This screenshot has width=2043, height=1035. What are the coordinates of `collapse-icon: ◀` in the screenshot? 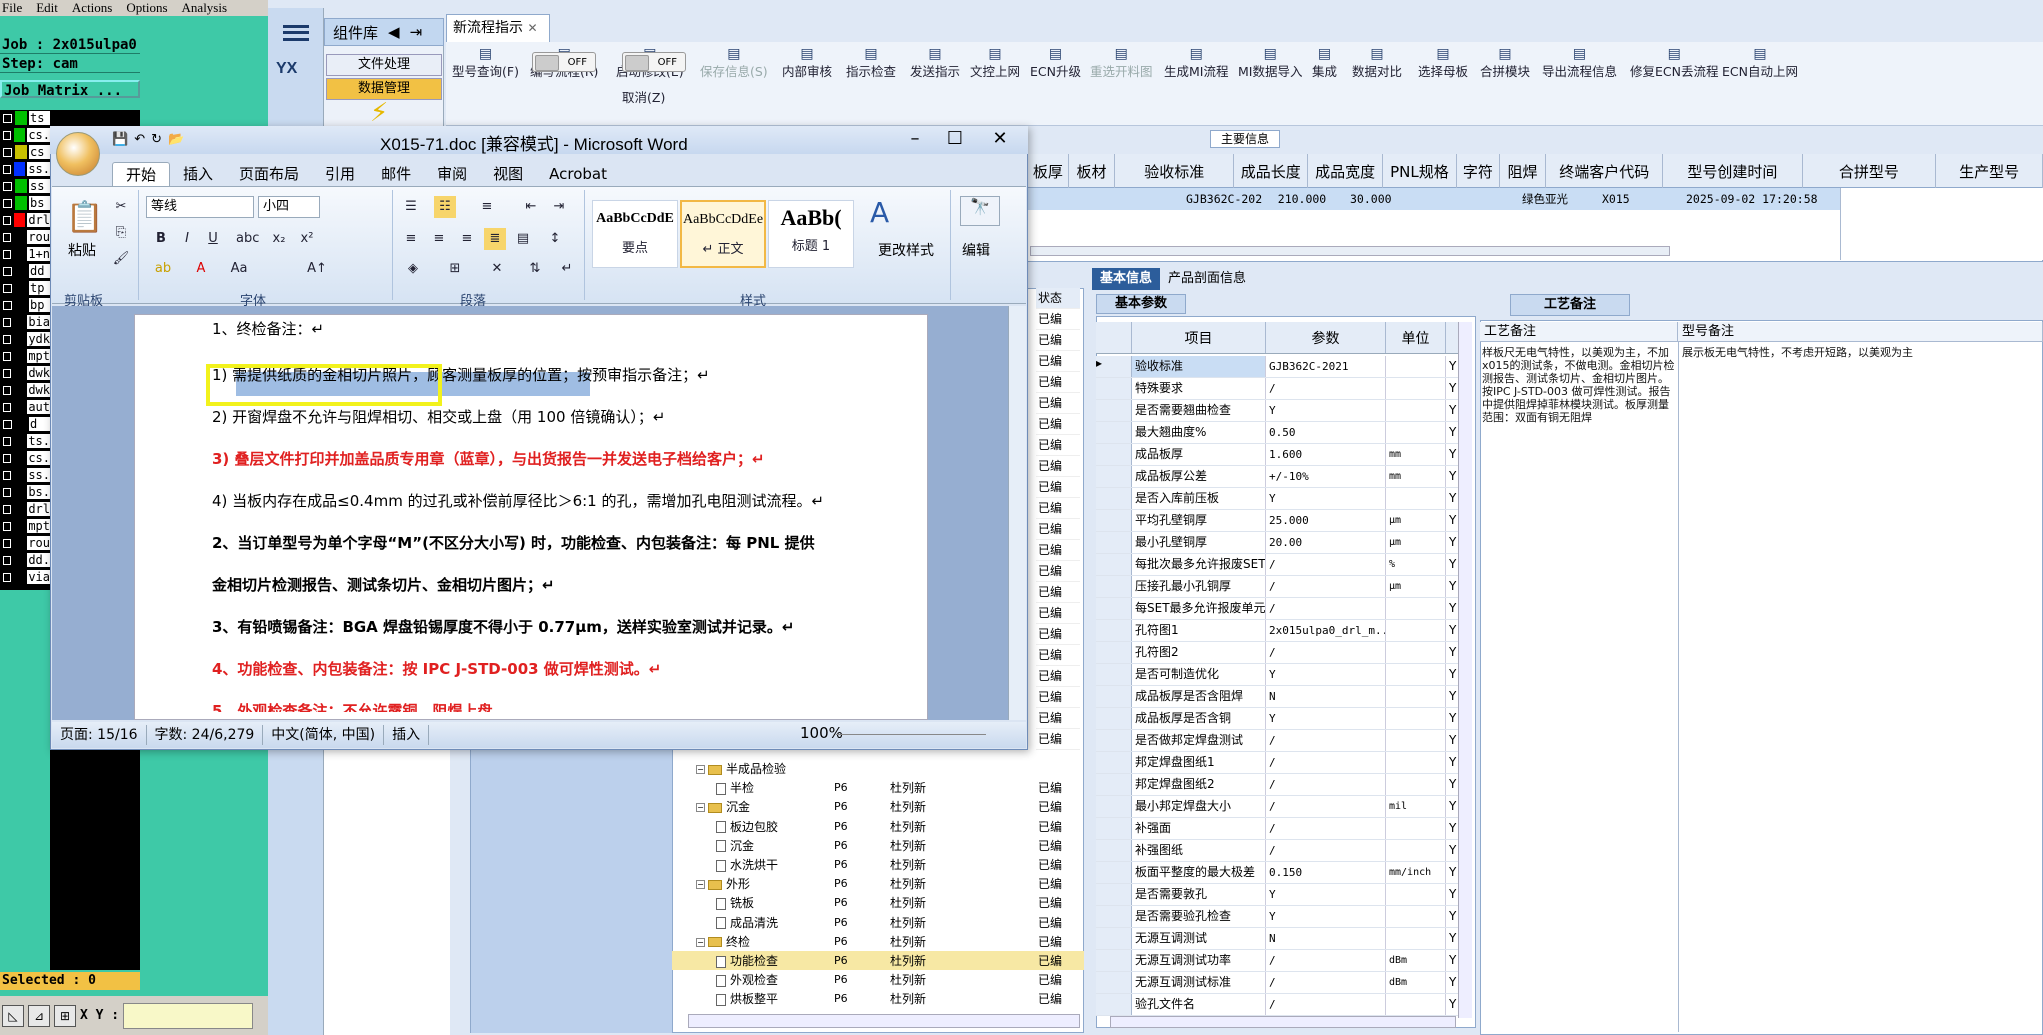 It's located at (394, 32).